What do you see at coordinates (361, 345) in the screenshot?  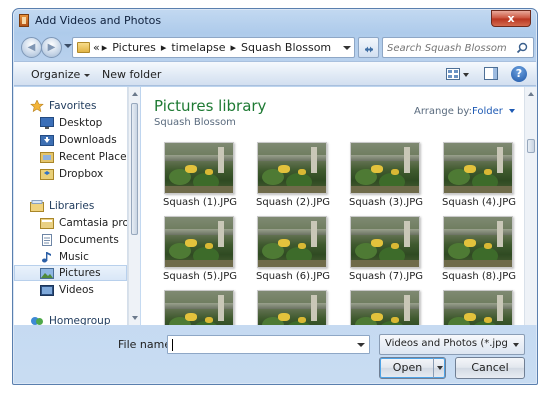 I see `file-name-dropdown-arrow` at bounding box center [361, 345].